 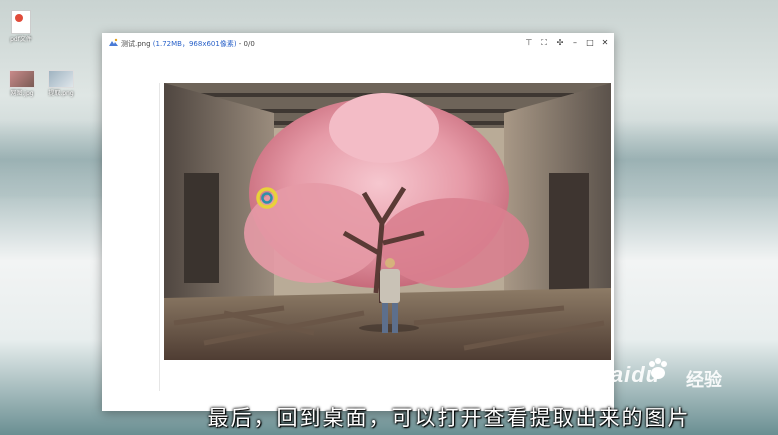 I want to click on file-info-link: (1.72MB，968x601像素), so click(x=195, y=44).